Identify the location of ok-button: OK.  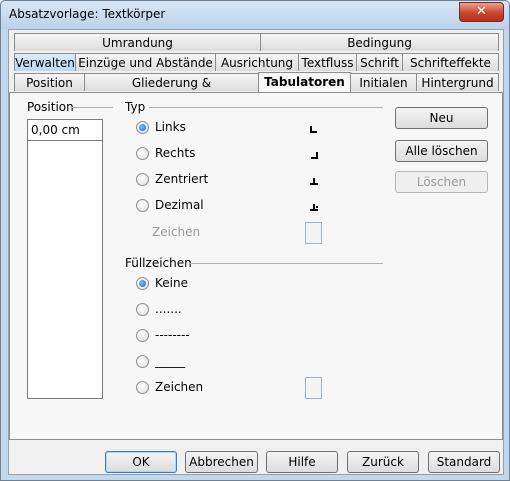
(141, 462).